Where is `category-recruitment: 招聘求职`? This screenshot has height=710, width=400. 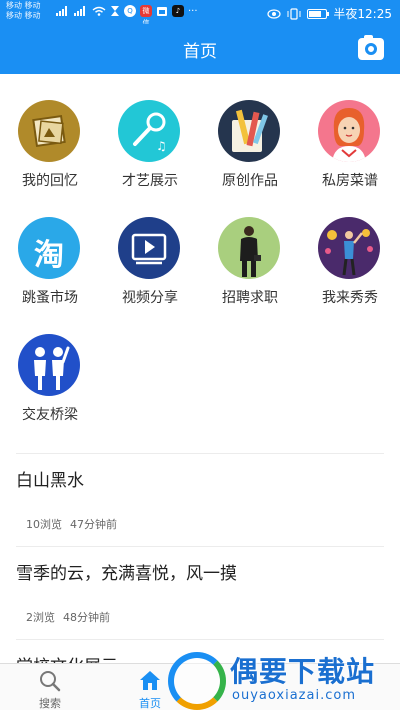
category-recruitment: 招聘求职 is located at coordinates (250, 272).